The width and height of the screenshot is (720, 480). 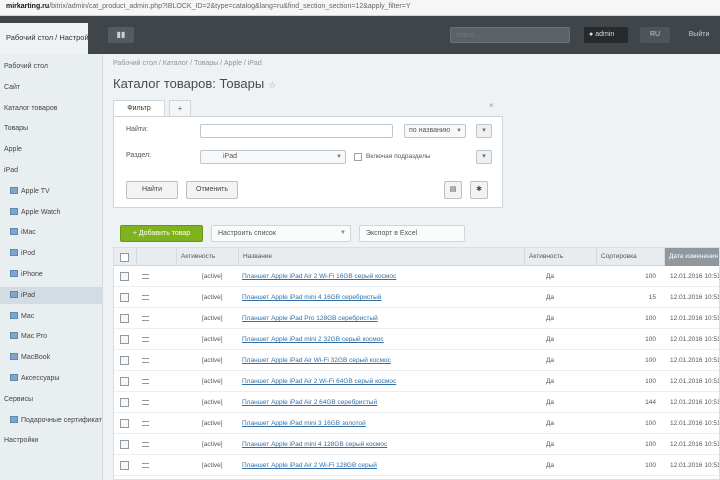 What do you see at coordinates (484, 157) in the screenshot?
I see `filter-section-options-button: ▾` at bounding box center [484, 157].